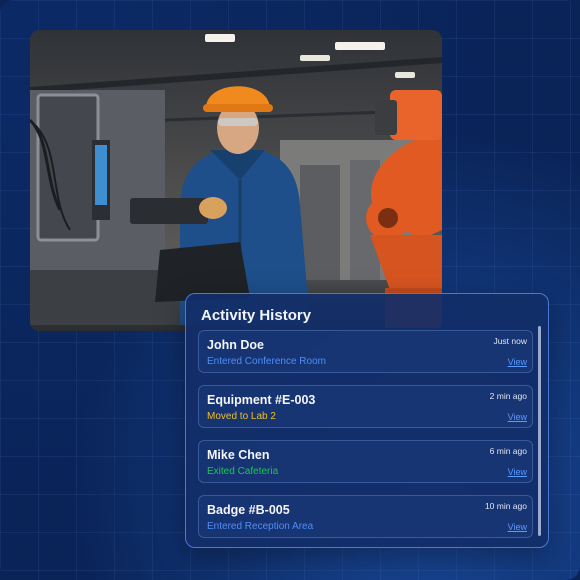 This screenshot has height=580, width=580. I want to click on activity-status: Entered Reception Area, so click(260, 526).